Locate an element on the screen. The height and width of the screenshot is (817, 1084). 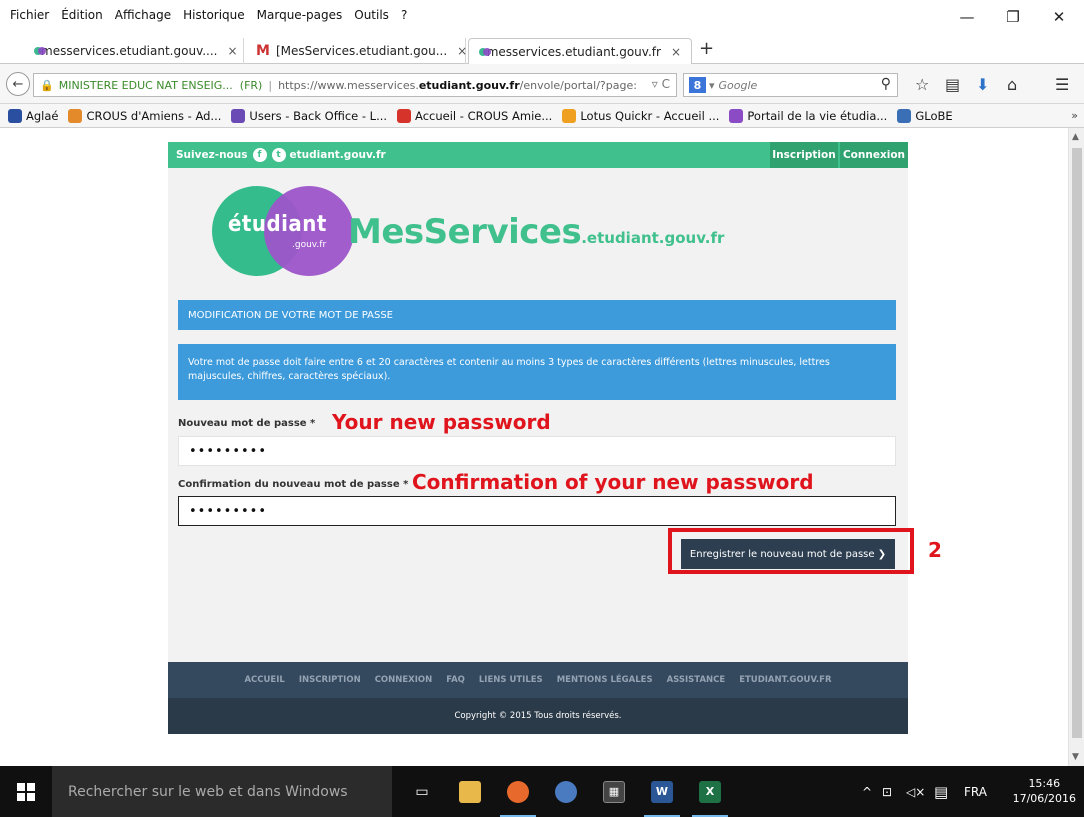
windows-logo-icon is located at coordinates (26, 791).